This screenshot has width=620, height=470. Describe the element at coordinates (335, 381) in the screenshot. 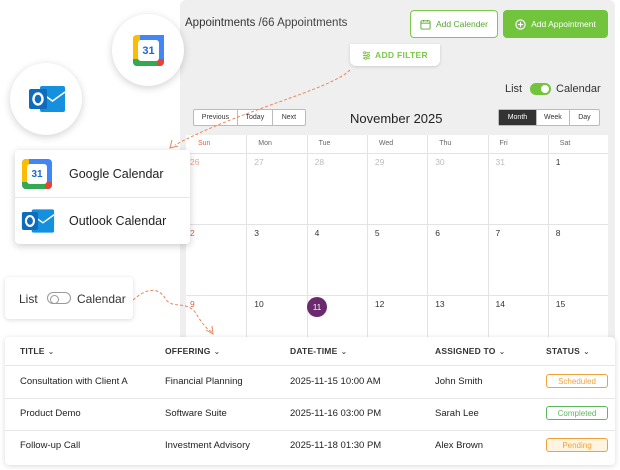

I see `table-cell-datetime: 2025-11-15 10:00 AM` at that location.